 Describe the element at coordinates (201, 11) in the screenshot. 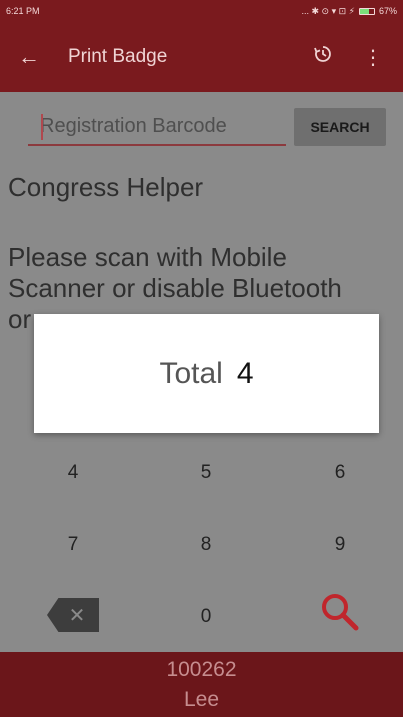

I see `status-bar: 6:21 PM ... ✱ ⊙ ▾ ⊡ ⚡ 67%` at that location.